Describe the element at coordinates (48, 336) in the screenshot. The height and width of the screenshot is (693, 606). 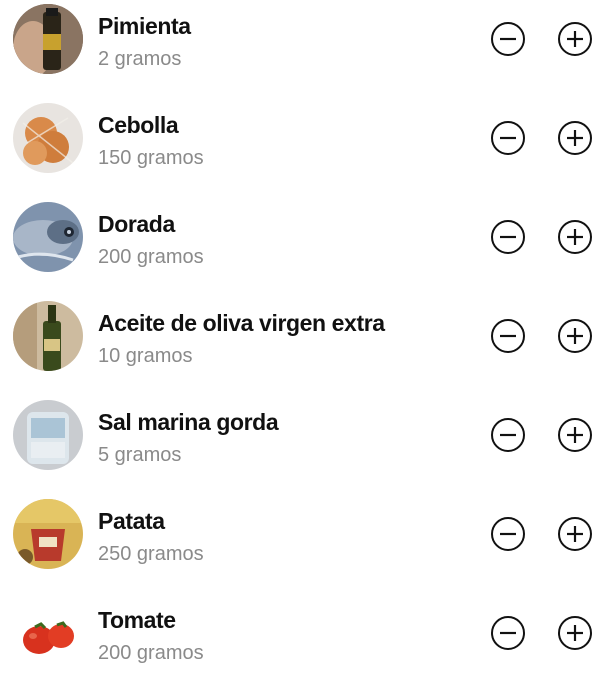
I see `olive-oil-bottle-photo` at that location.